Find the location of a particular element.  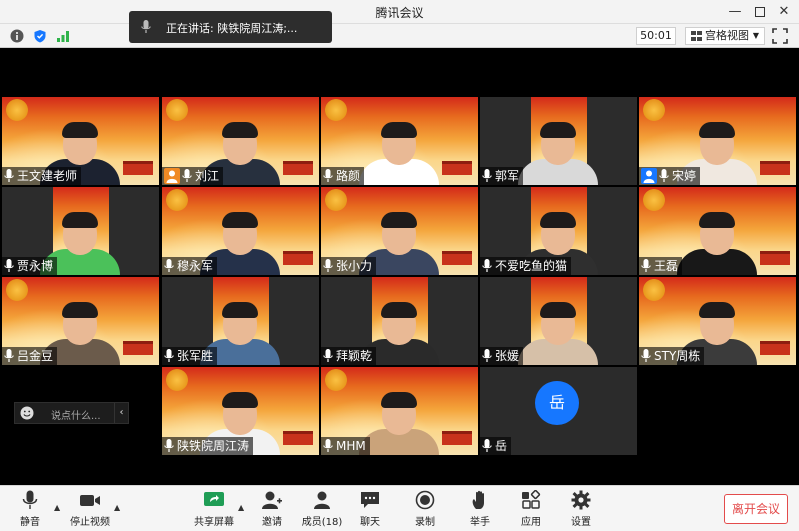

participant-name-tag: 张媛 is located at coordinates (502, 356).